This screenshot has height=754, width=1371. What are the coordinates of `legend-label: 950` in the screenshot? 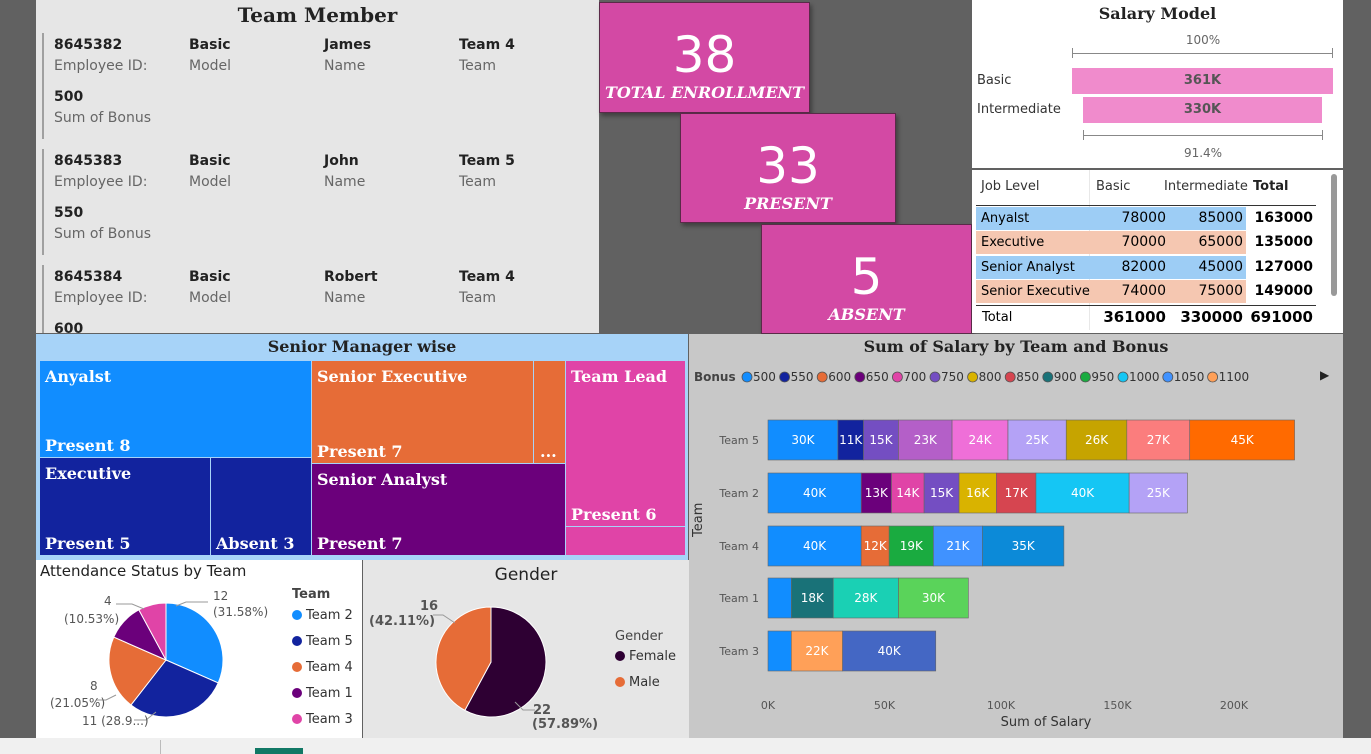 It's located at (1102, 377).